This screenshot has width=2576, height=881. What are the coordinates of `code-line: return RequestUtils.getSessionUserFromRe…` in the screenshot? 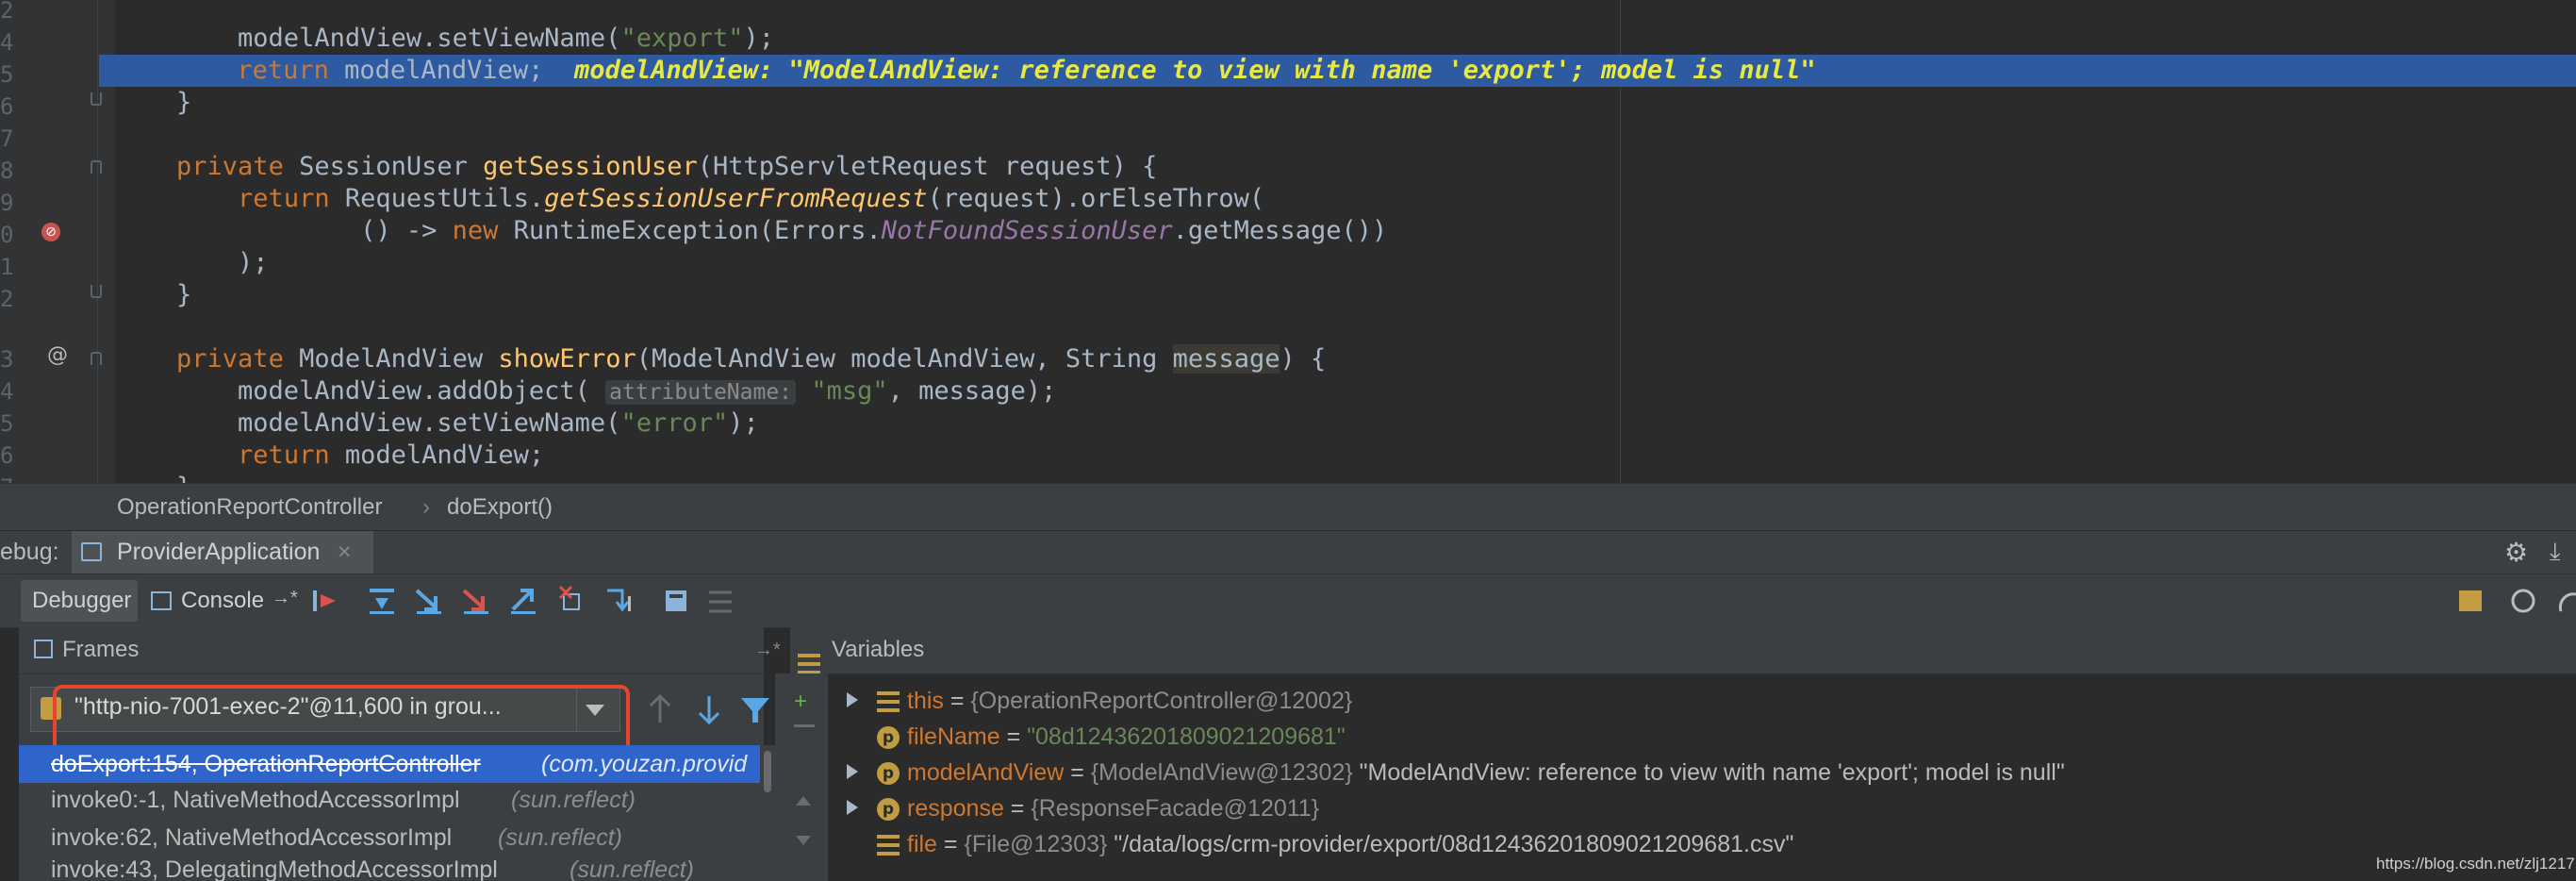 It's located at (751, 198).